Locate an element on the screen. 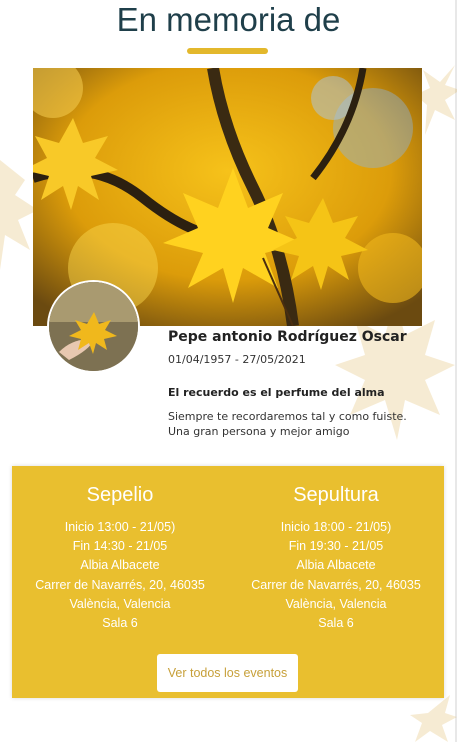 The width and height of the screenshot is (457, 742). view-all-events-button: Ver todos los eventos is located at coordinates (227, 673).